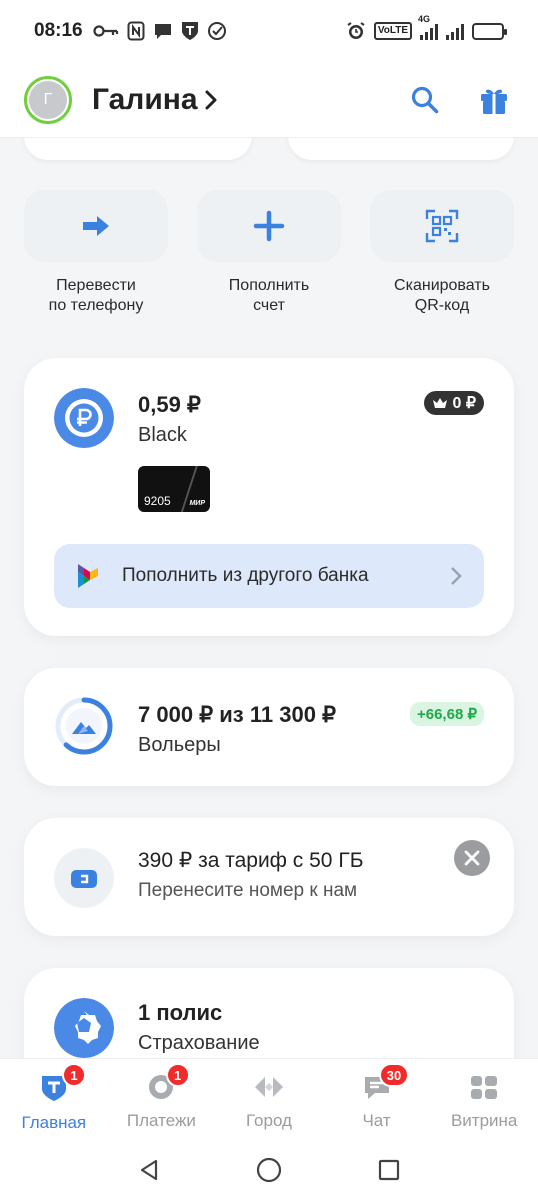 This screenshot has width=538, height=1200. I want to click on net-label: 4G, so click(424, 19).